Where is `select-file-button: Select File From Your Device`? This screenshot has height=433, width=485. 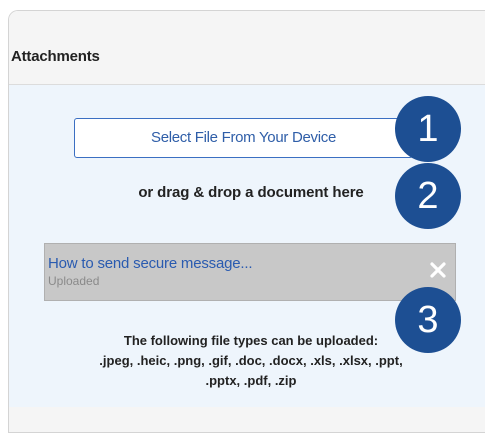
select-file-button: Select File From Your Device is located at coordinates (243, 138).